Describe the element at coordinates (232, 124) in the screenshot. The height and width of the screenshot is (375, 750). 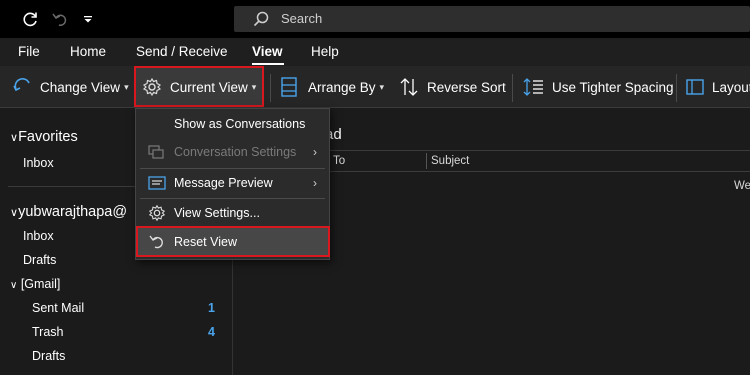
I see `menu-item-show-as-conversations: Show as Conversations` at that location.